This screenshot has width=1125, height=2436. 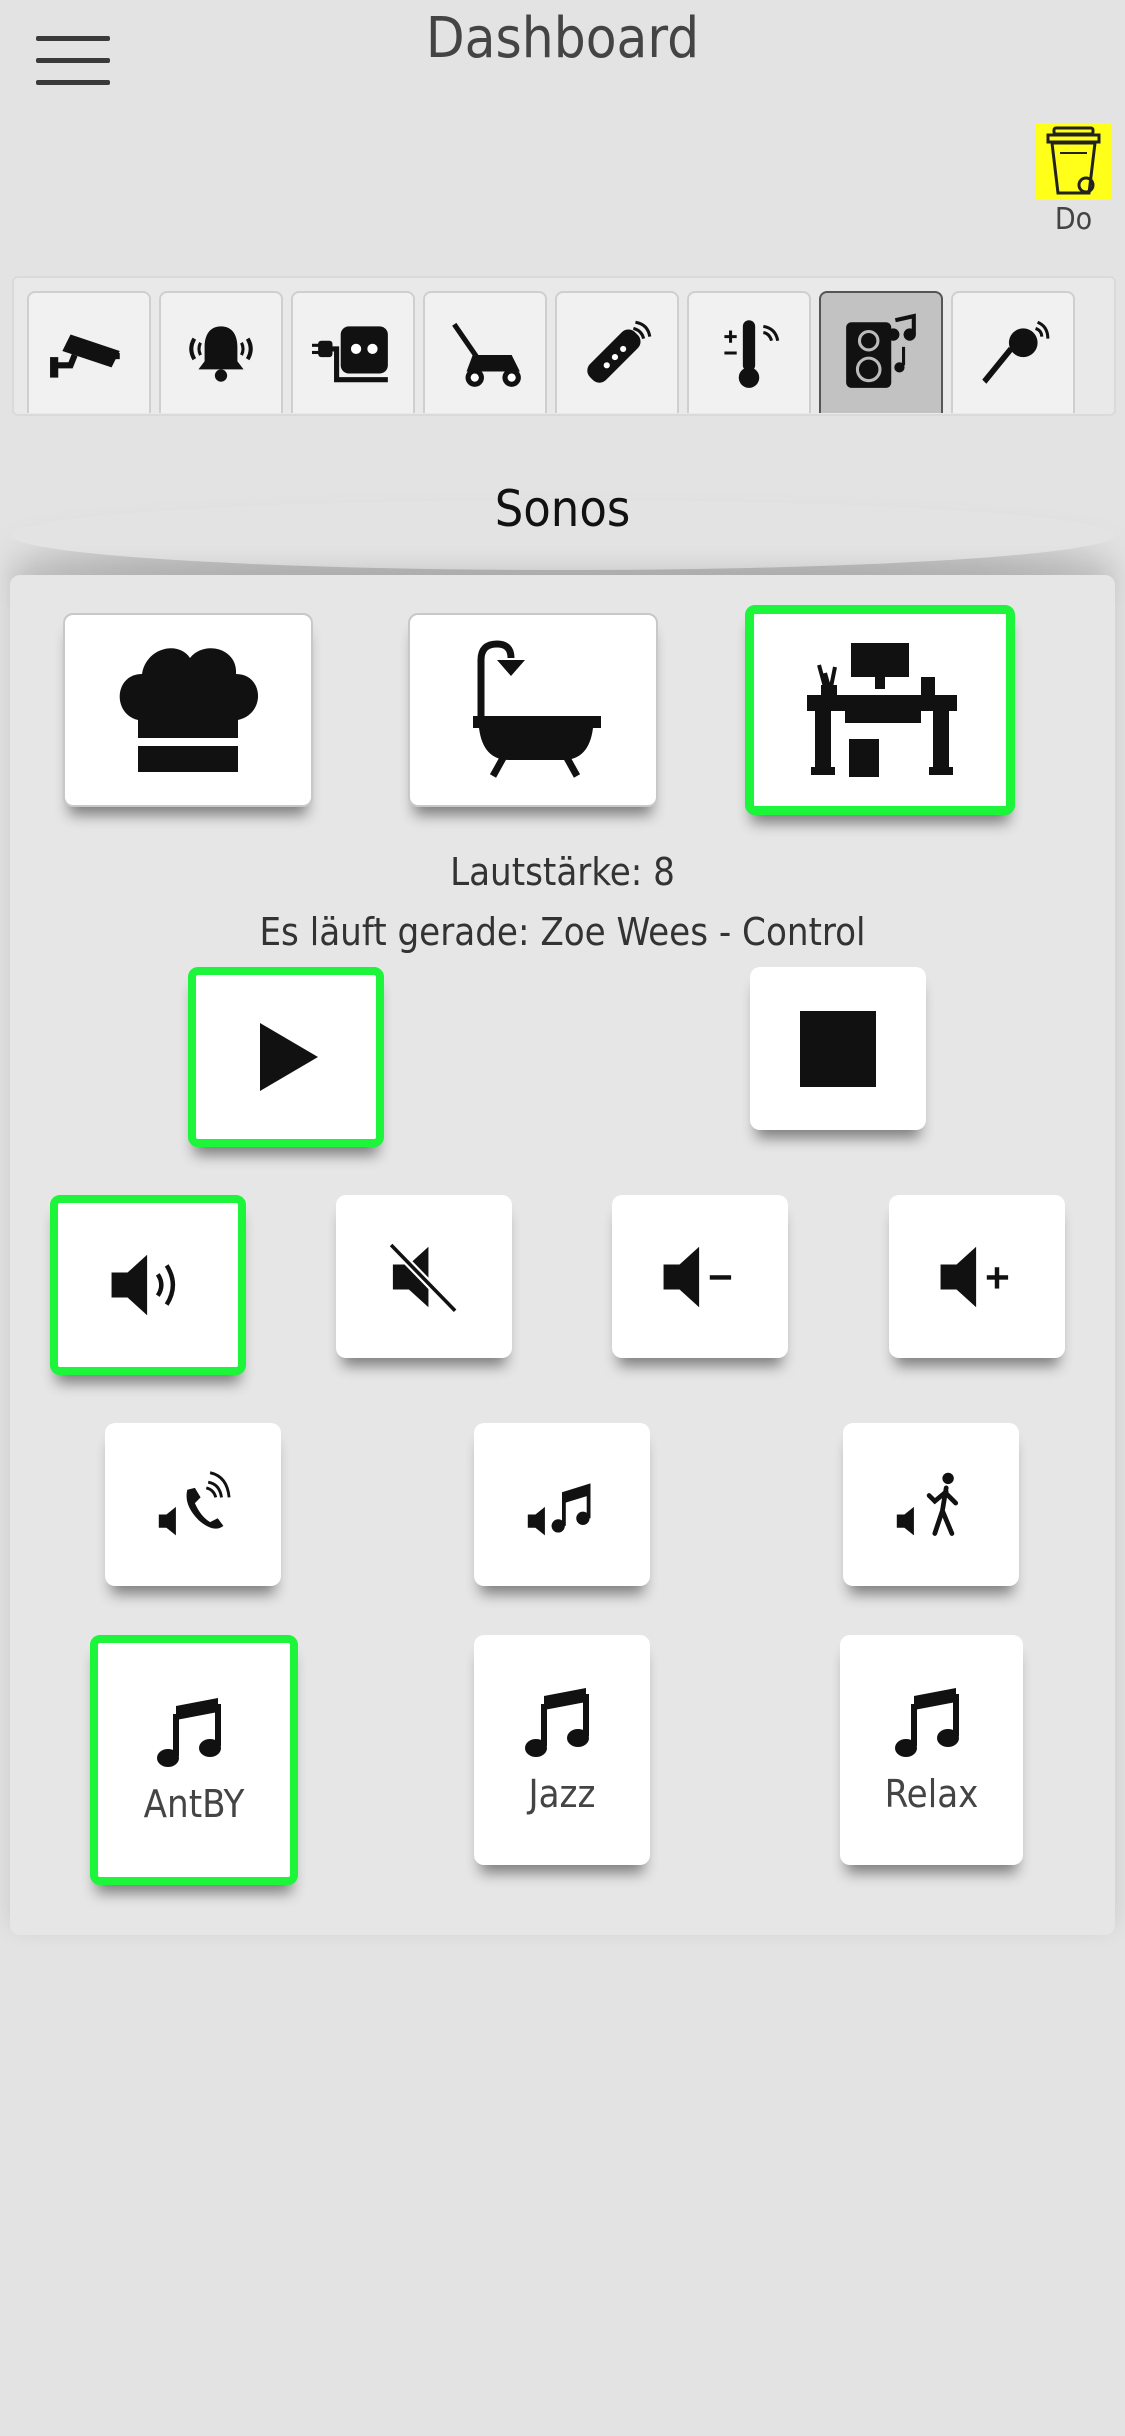 I want to click on alarm-bell-icon, so click(x=221, y=354).